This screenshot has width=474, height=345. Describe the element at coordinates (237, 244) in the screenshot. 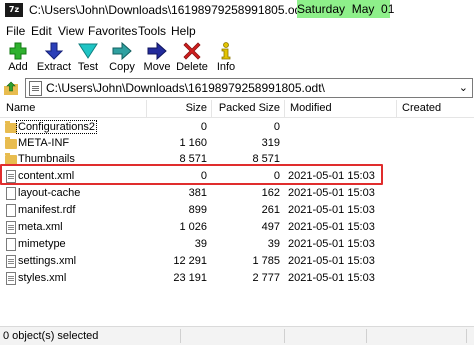

I see `file-row-mimetype: mimetype 39 39 2021-05-01 15:03` at that location.